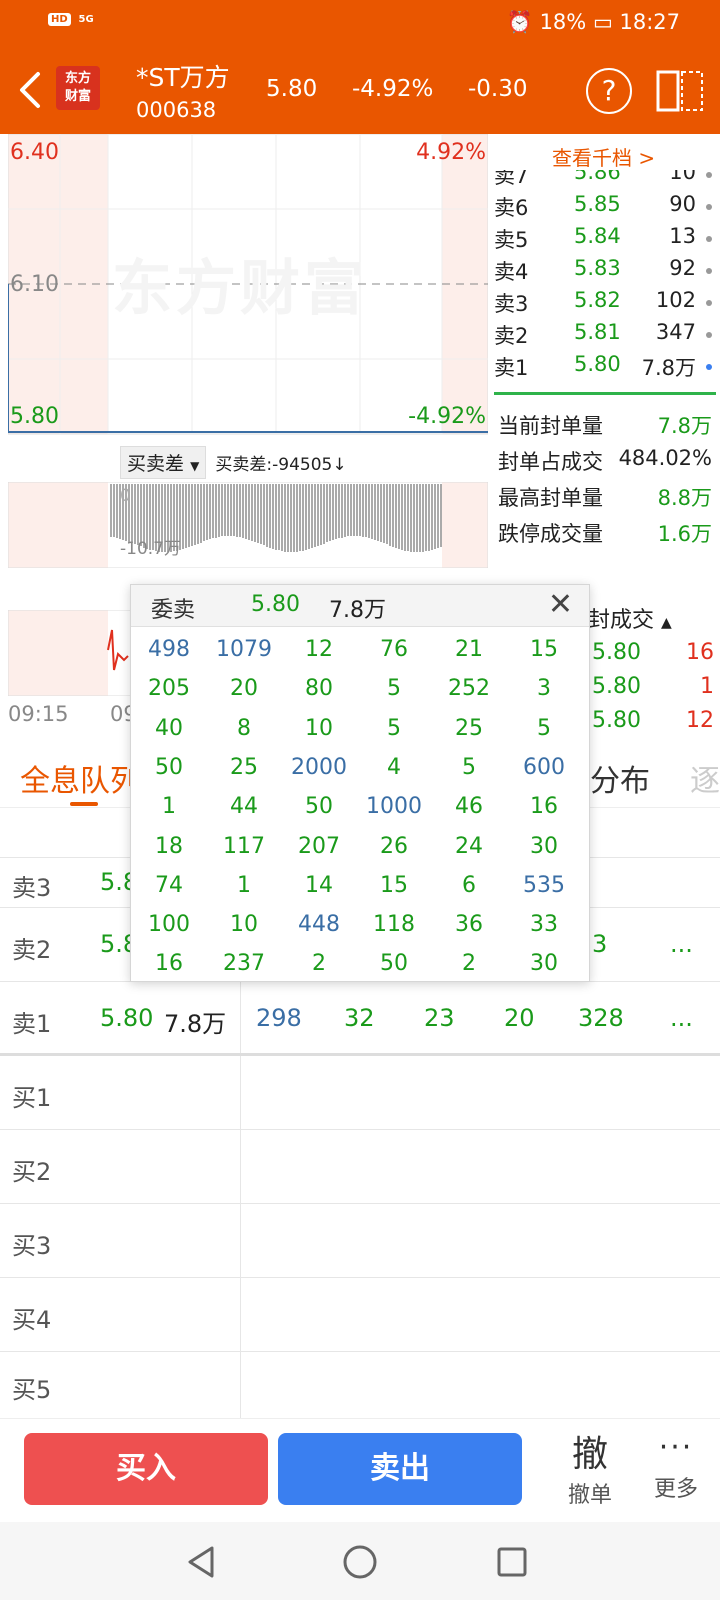 The width and height of the screenshot is (720, 1600). Describe the element at coordinates (319, 846) in the screenshot. I see `popup-order-cell: 207` at that location.